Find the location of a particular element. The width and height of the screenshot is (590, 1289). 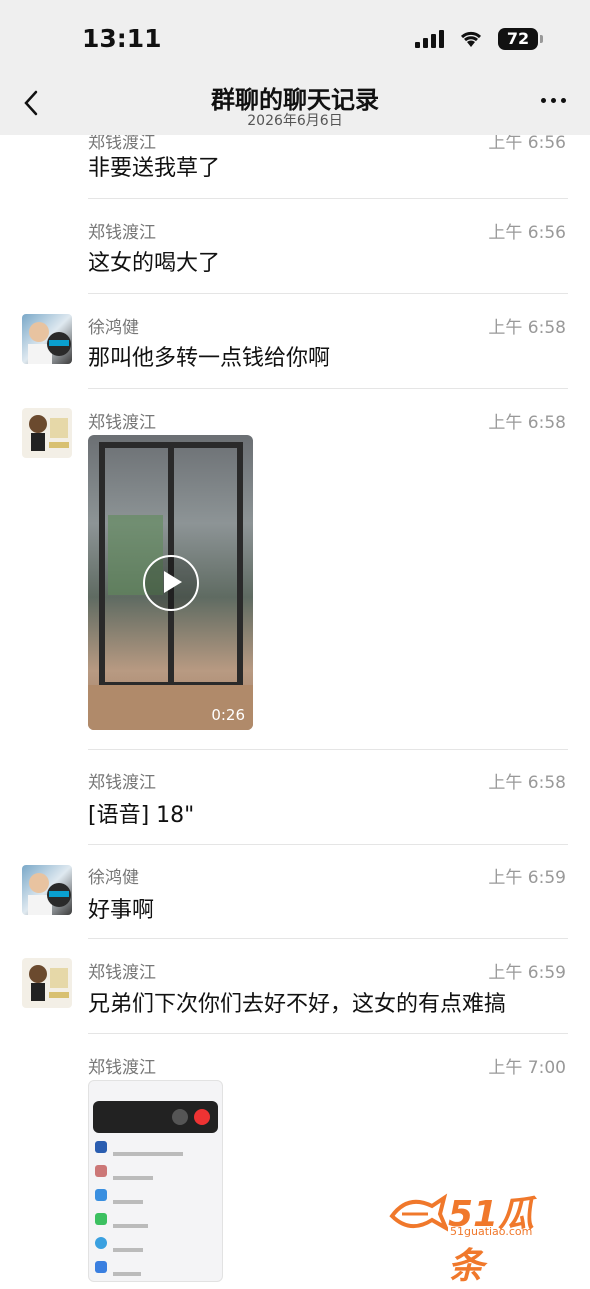

nav-bar-overlay: 群聊的聊天记录 2026年6月6日 is located at coordinates (295, 107).